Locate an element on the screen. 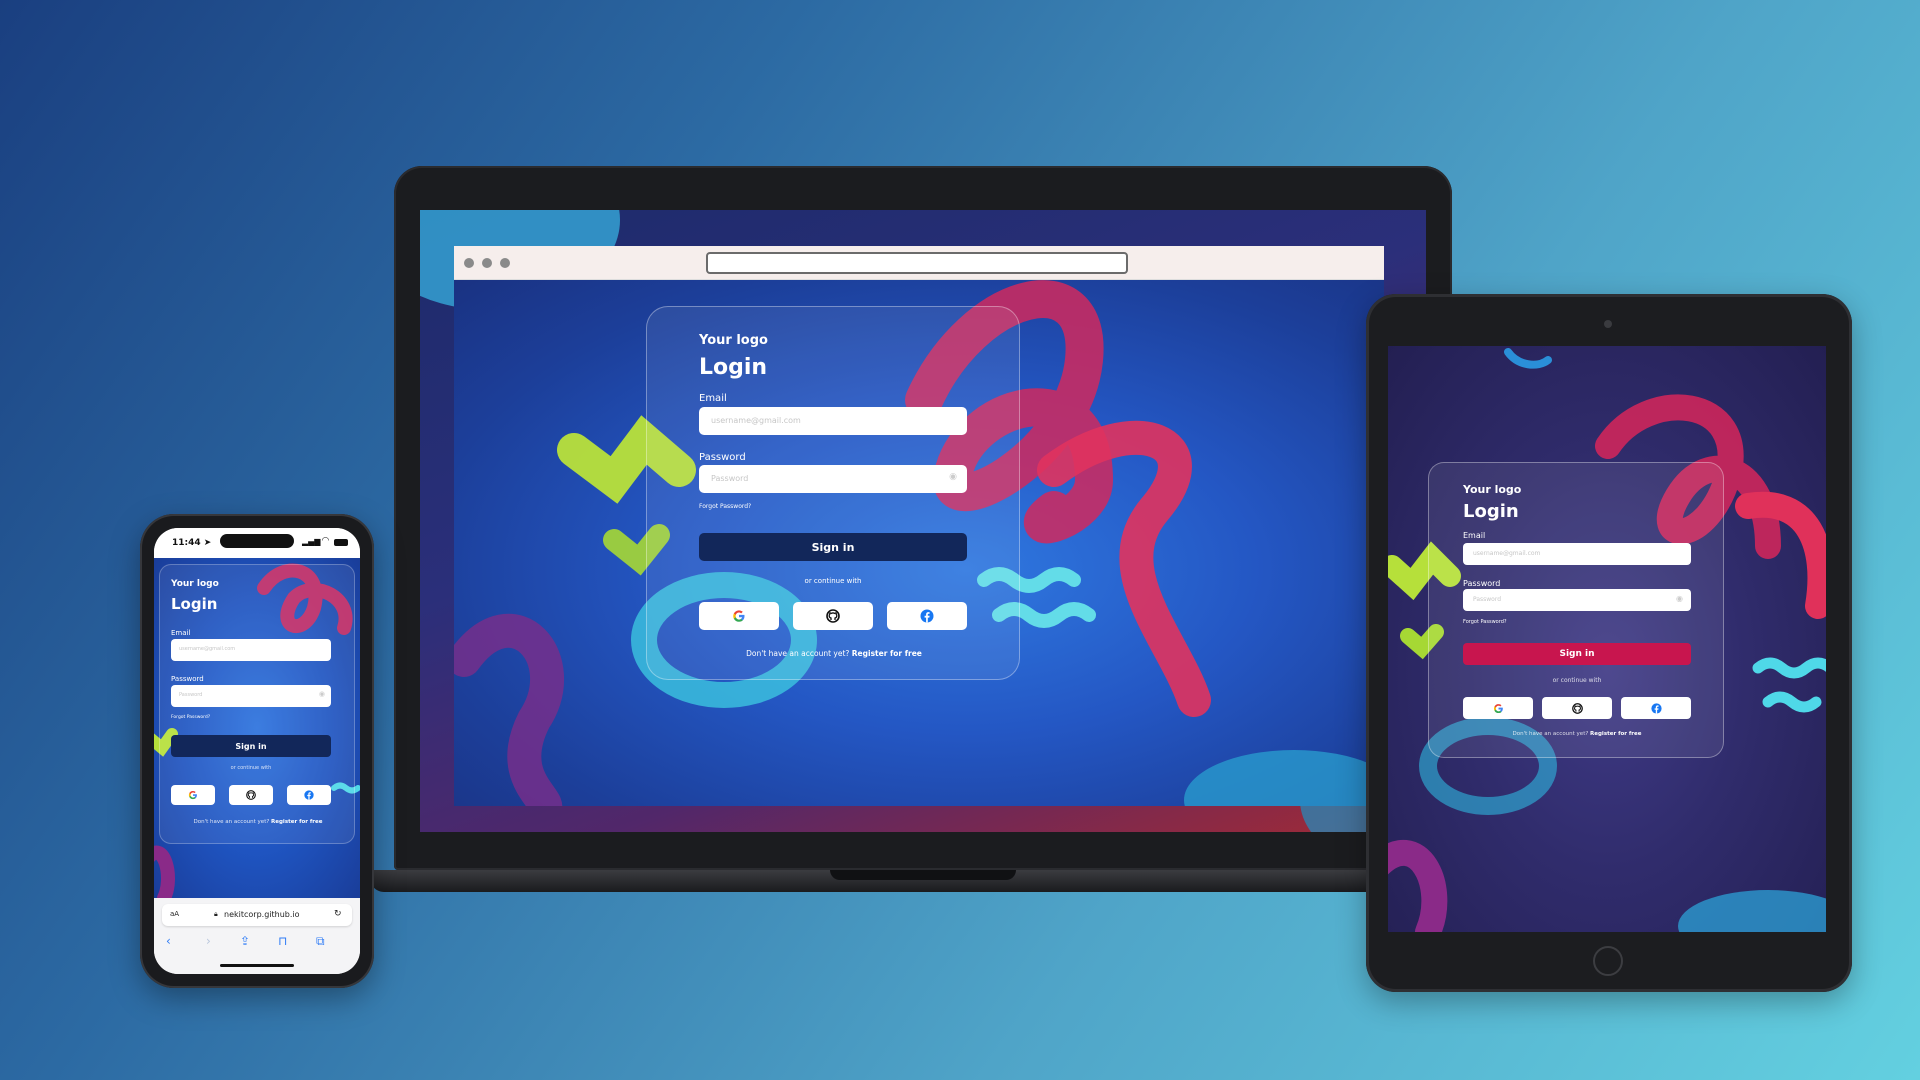  wifi-icon: ◠ is located at coordinates (325, 541).